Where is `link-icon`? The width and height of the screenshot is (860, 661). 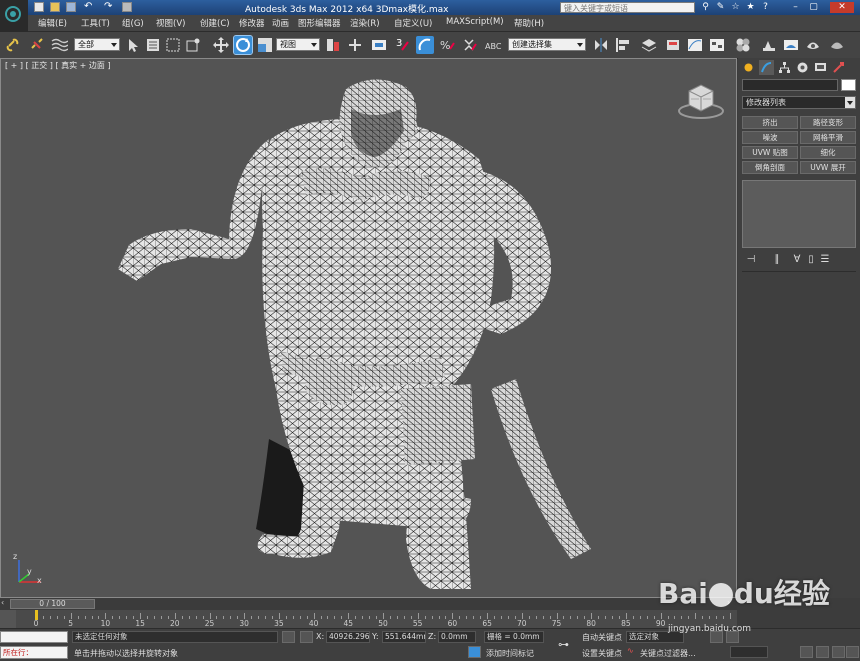
link-icon is located at coordinates (15, 45).